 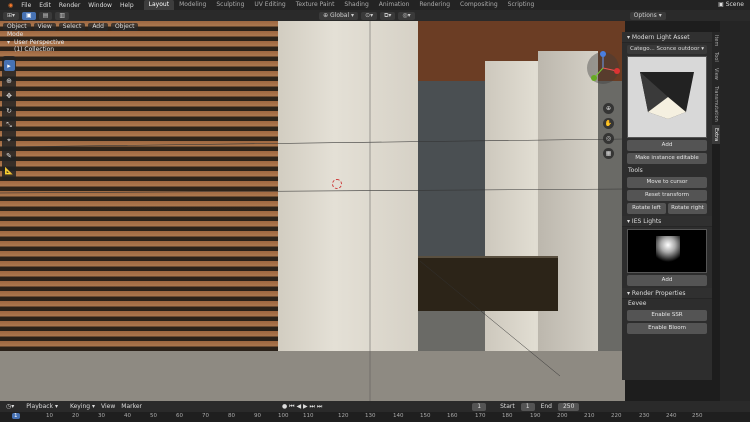 I want to click on panel-ies-lights: ▾ IES Lights, so click(x=667, y=221).